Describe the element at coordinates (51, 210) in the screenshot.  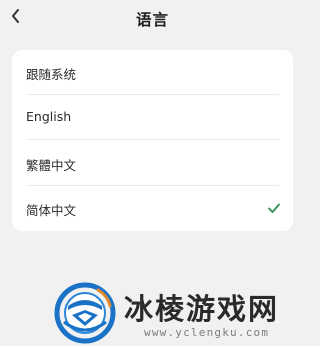
I see `language-label: 简体中文` at that location.